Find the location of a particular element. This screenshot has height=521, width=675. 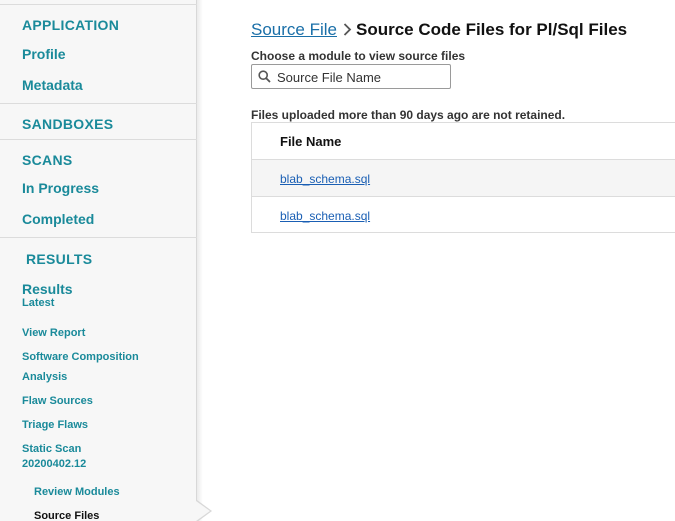

active-item-pointer is located at coordinates (203, 511).